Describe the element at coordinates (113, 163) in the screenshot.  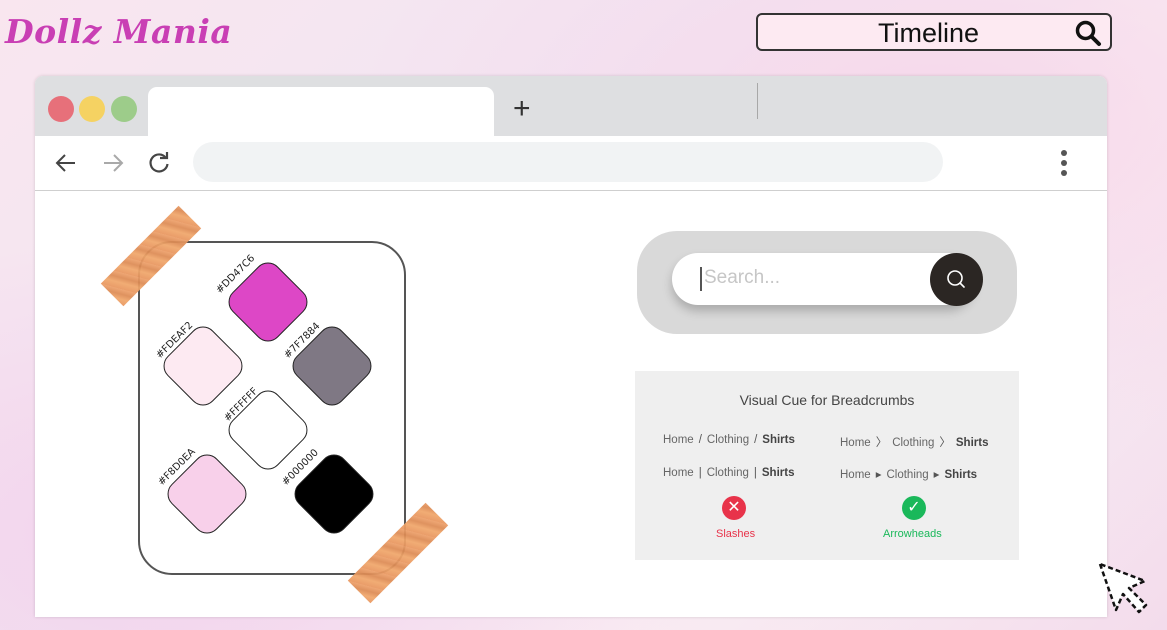
I see `forward-arrow-icon` at that location.